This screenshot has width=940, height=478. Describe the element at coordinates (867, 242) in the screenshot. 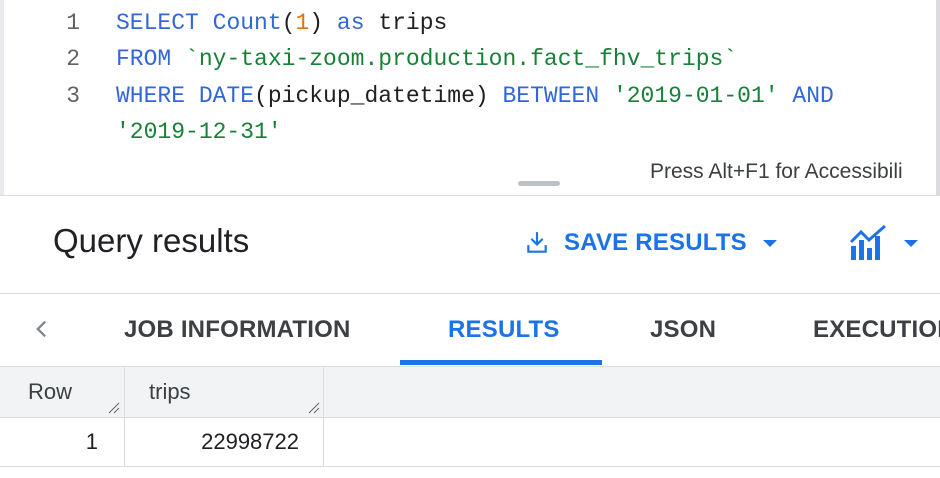

I see `chart-icon` at that location.